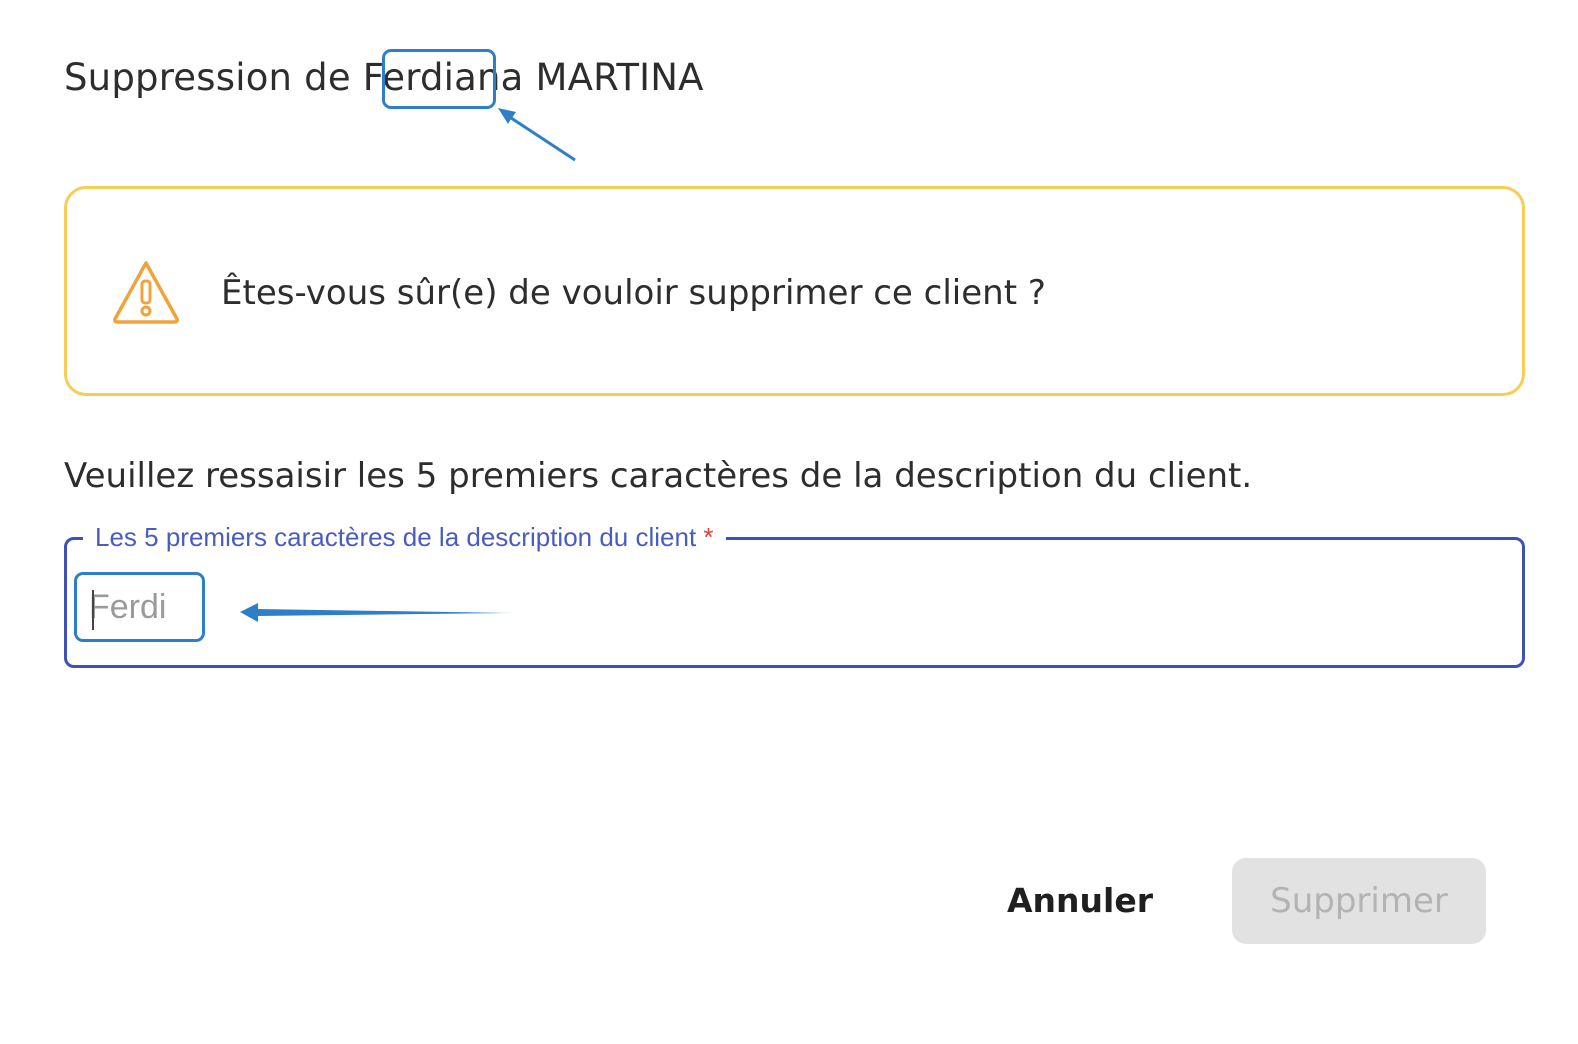 The width and height of the screenshot is (1578, 1044). Describe the element at coordinates (536, 134) in the screenshot. I see `annotation-arrow-title` at that location.